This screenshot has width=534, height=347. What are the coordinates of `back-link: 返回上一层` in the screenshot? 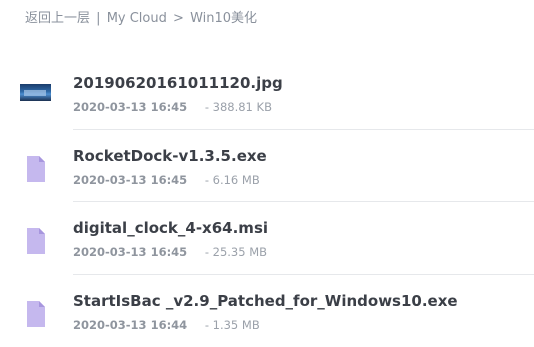 It's located at (57, 19).